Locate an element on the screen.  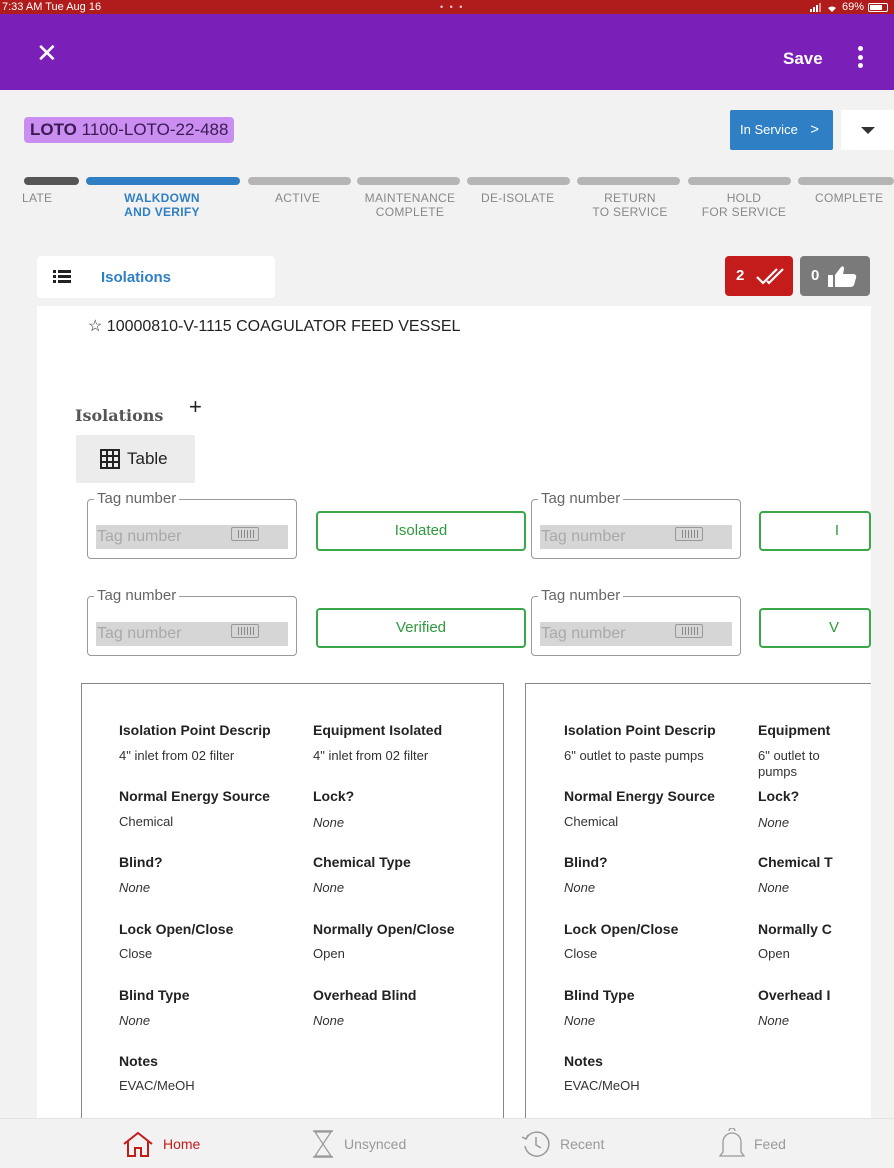
step-label-late: LATE is located at coordinates (37, 198).